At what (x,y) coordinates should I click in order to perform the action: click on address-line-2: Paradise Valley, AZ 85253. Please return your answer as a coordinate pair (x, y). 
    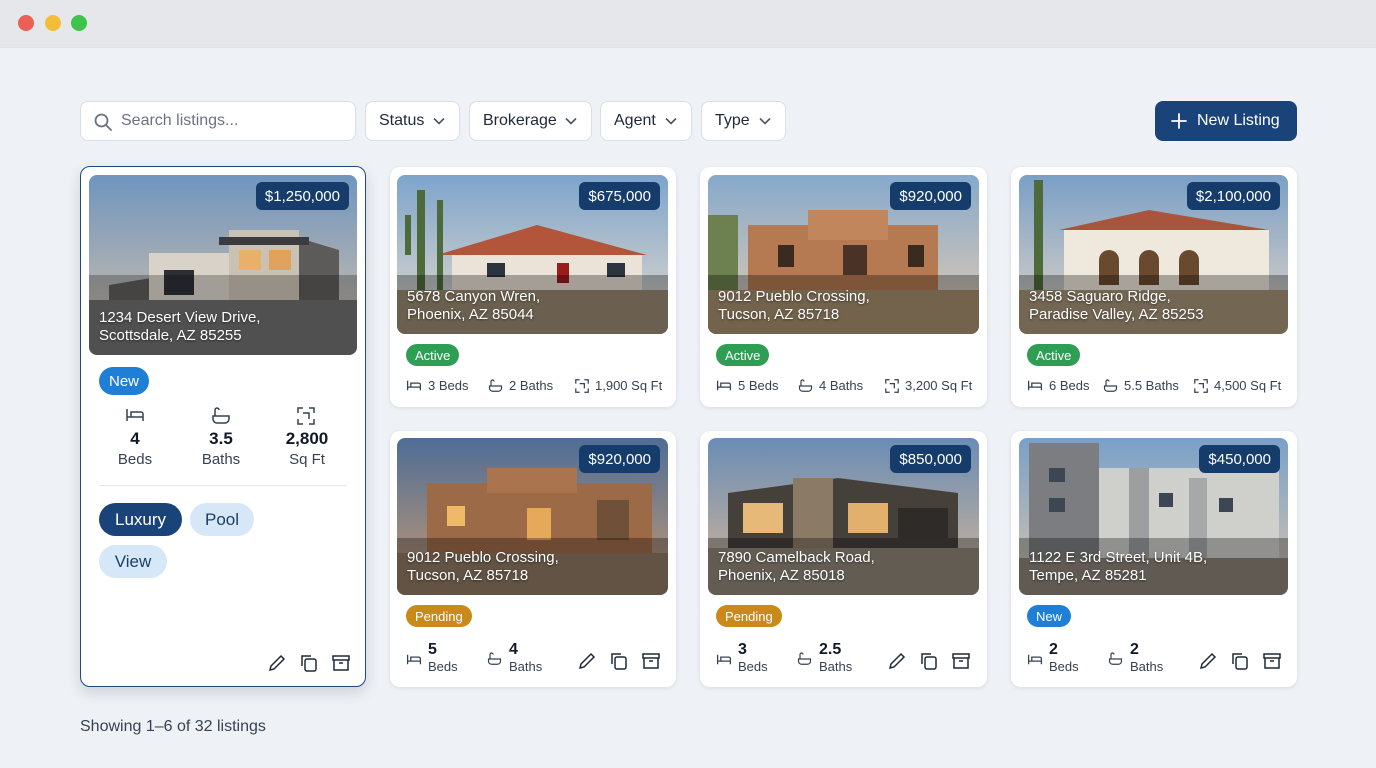
    Looking at the image, I should click on (1116, 314).